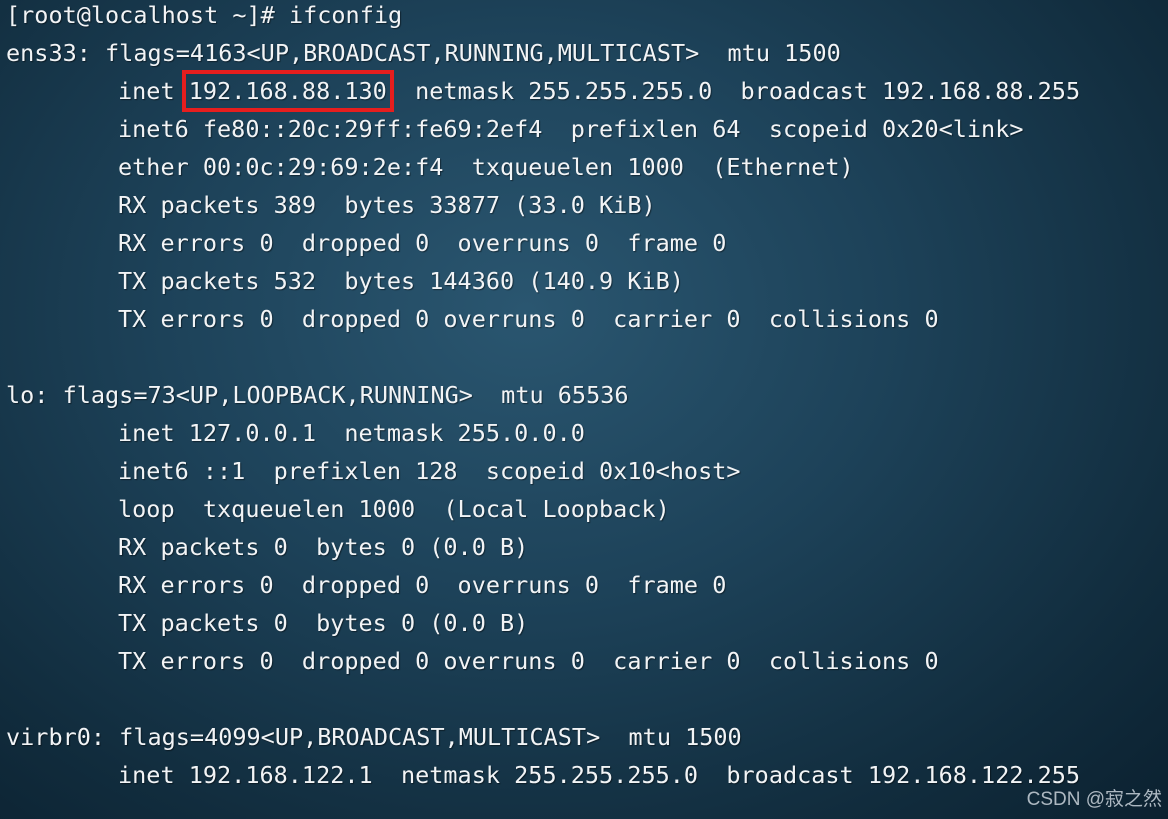  Describe the element at coordinates (323, 623) in the screenshot. I see `lo-tx-packets-text: TX packets 0 bytes 0 (0.0 B)` at that location.